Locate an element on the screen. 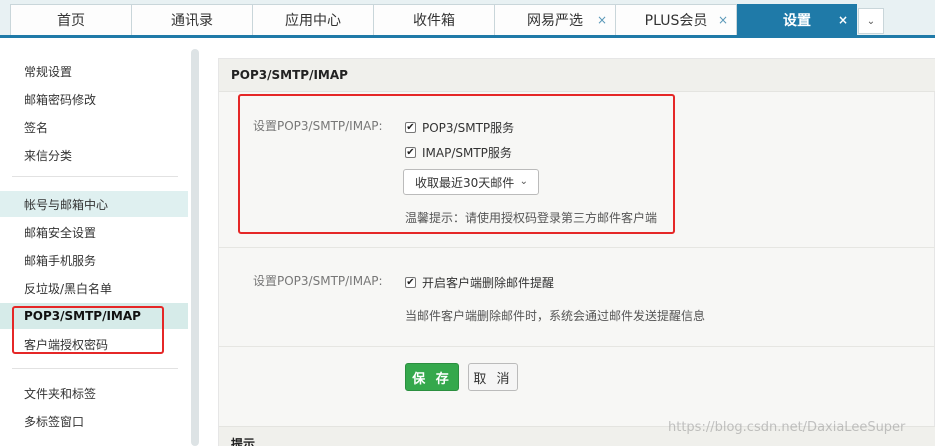 Image resolution: width=935 pixels, height=446 pixels. warm-tip: 温馨提示：请使用授权码登录第三方邮件客户端 is located at coordinates (531, 218).